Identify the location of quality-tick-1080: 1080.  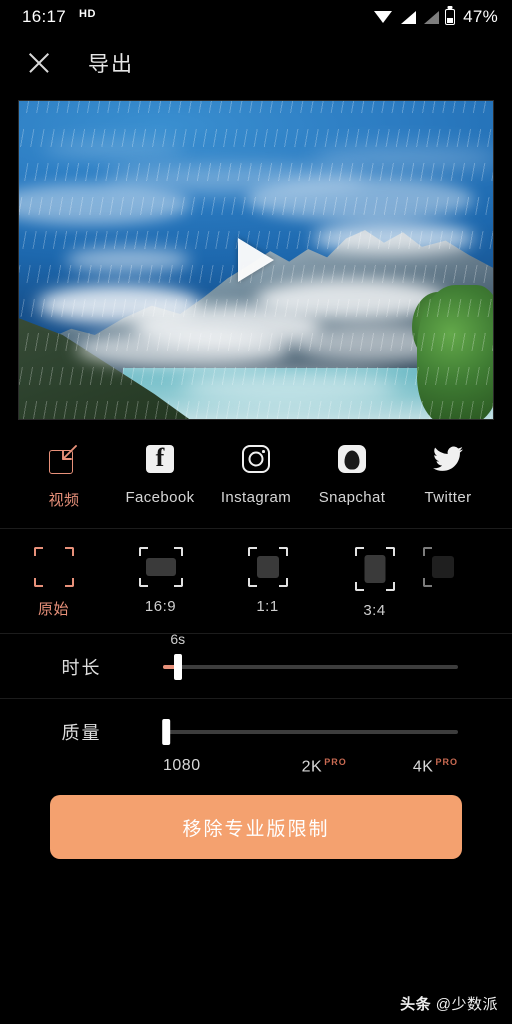
(182, 766).